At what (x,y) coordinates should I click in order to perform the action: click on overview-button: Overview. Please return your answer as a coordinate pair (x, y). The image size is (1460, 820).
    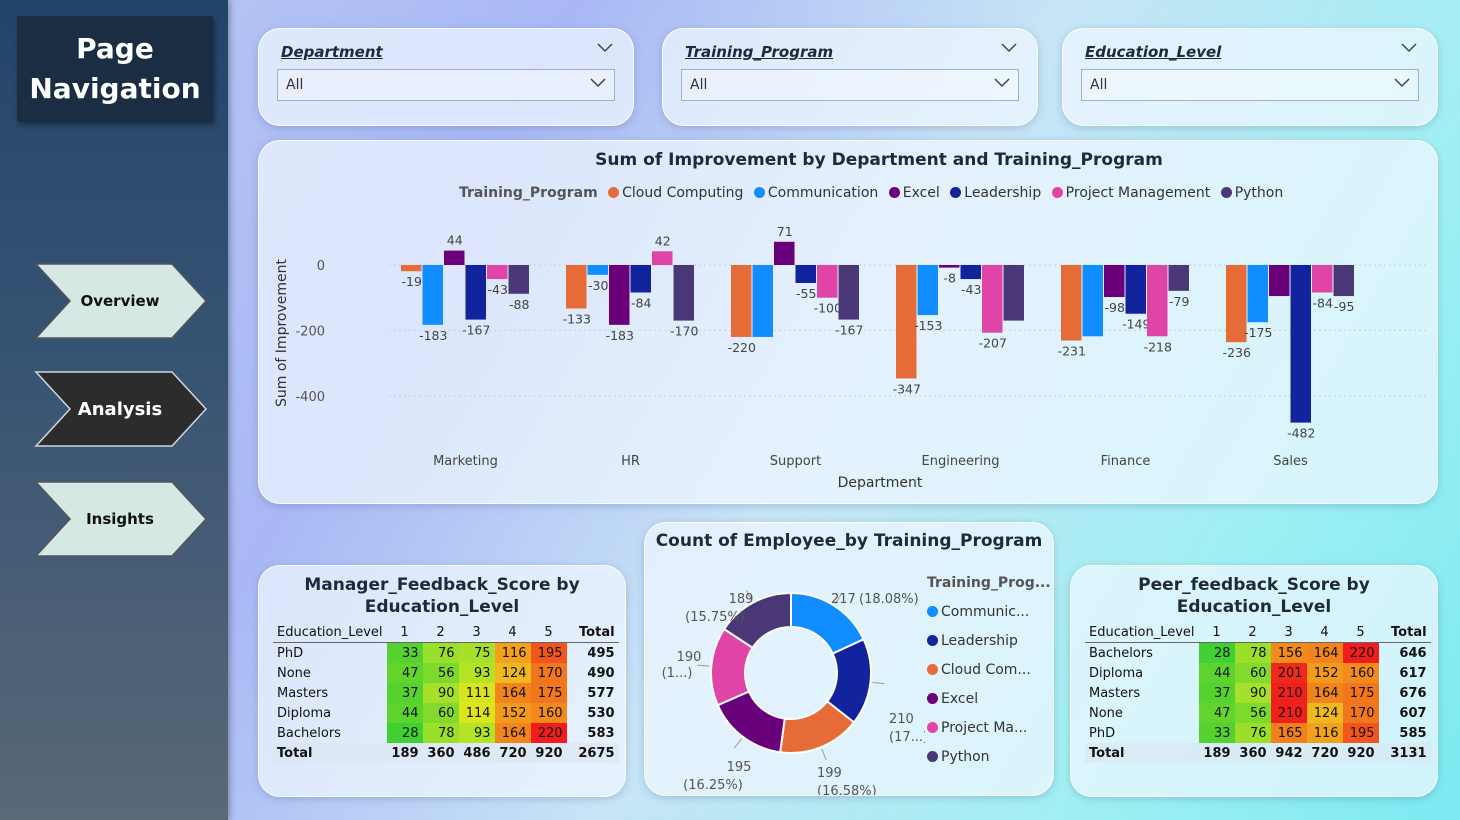
    Looking at the image, I should click on (120, 301).